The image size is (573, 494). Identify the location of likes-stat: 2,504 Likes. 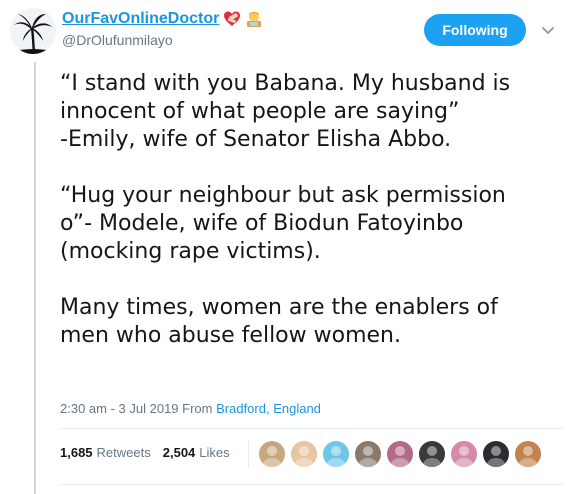
(196, 452).